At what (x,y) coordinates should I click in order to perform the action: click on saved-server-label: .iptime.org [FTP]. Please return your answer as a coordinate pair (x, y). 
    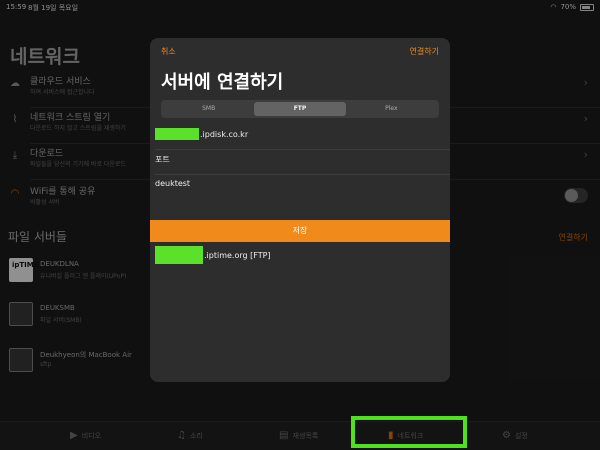
    Looking at the image, I should click on (237, 255).